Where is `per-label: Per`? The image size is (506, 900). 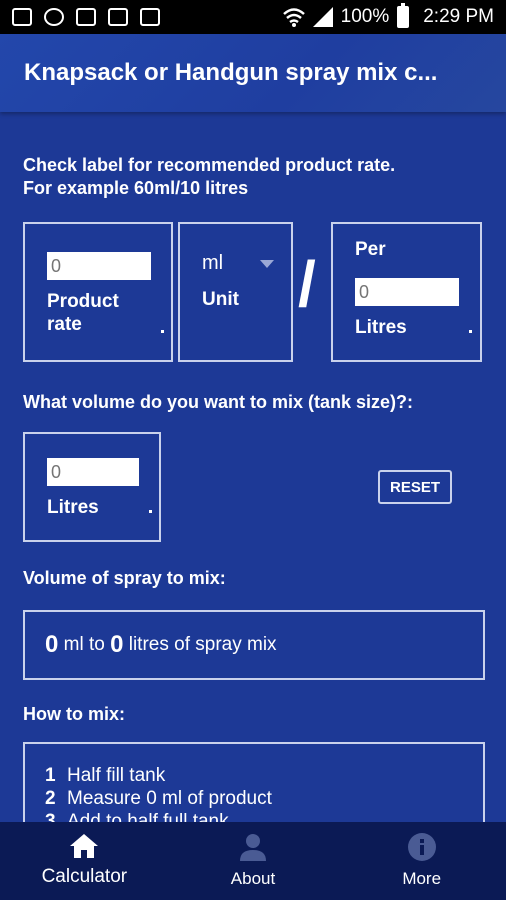
per-label: Per is located at coordinates (370, 249).